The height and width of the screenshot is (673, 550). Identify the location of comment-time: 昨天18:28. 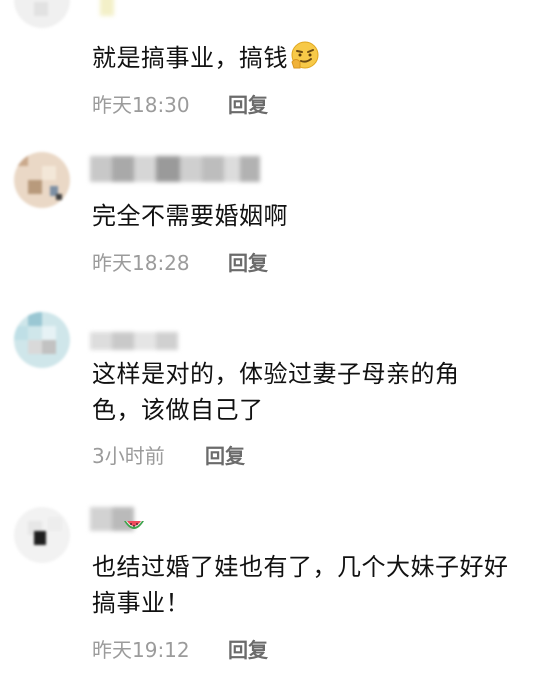
(141, 263).